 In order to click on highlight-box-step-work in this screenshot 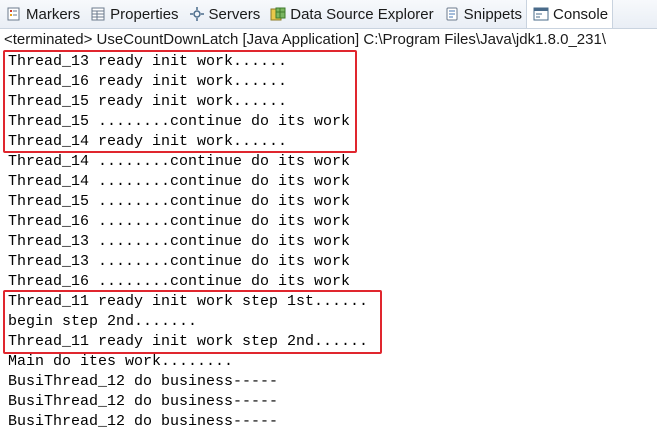, I will do `click(192, 322)`.